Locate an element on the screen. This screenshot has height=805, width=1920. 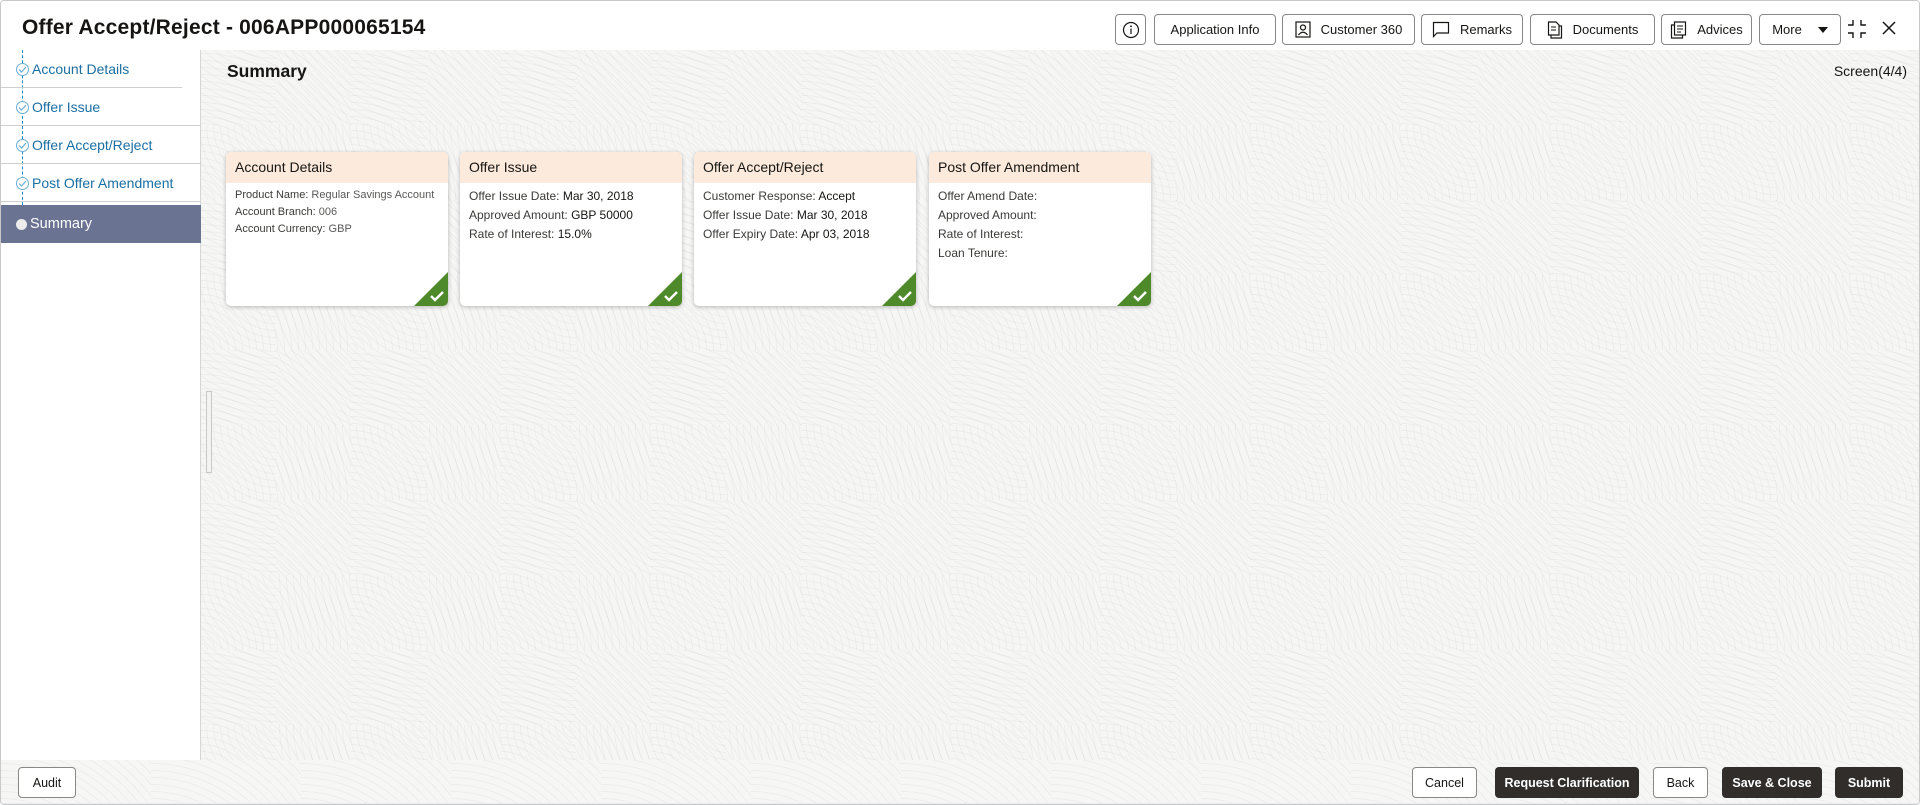
field-value: GBP 50000 is located at coordinates (602, 215).